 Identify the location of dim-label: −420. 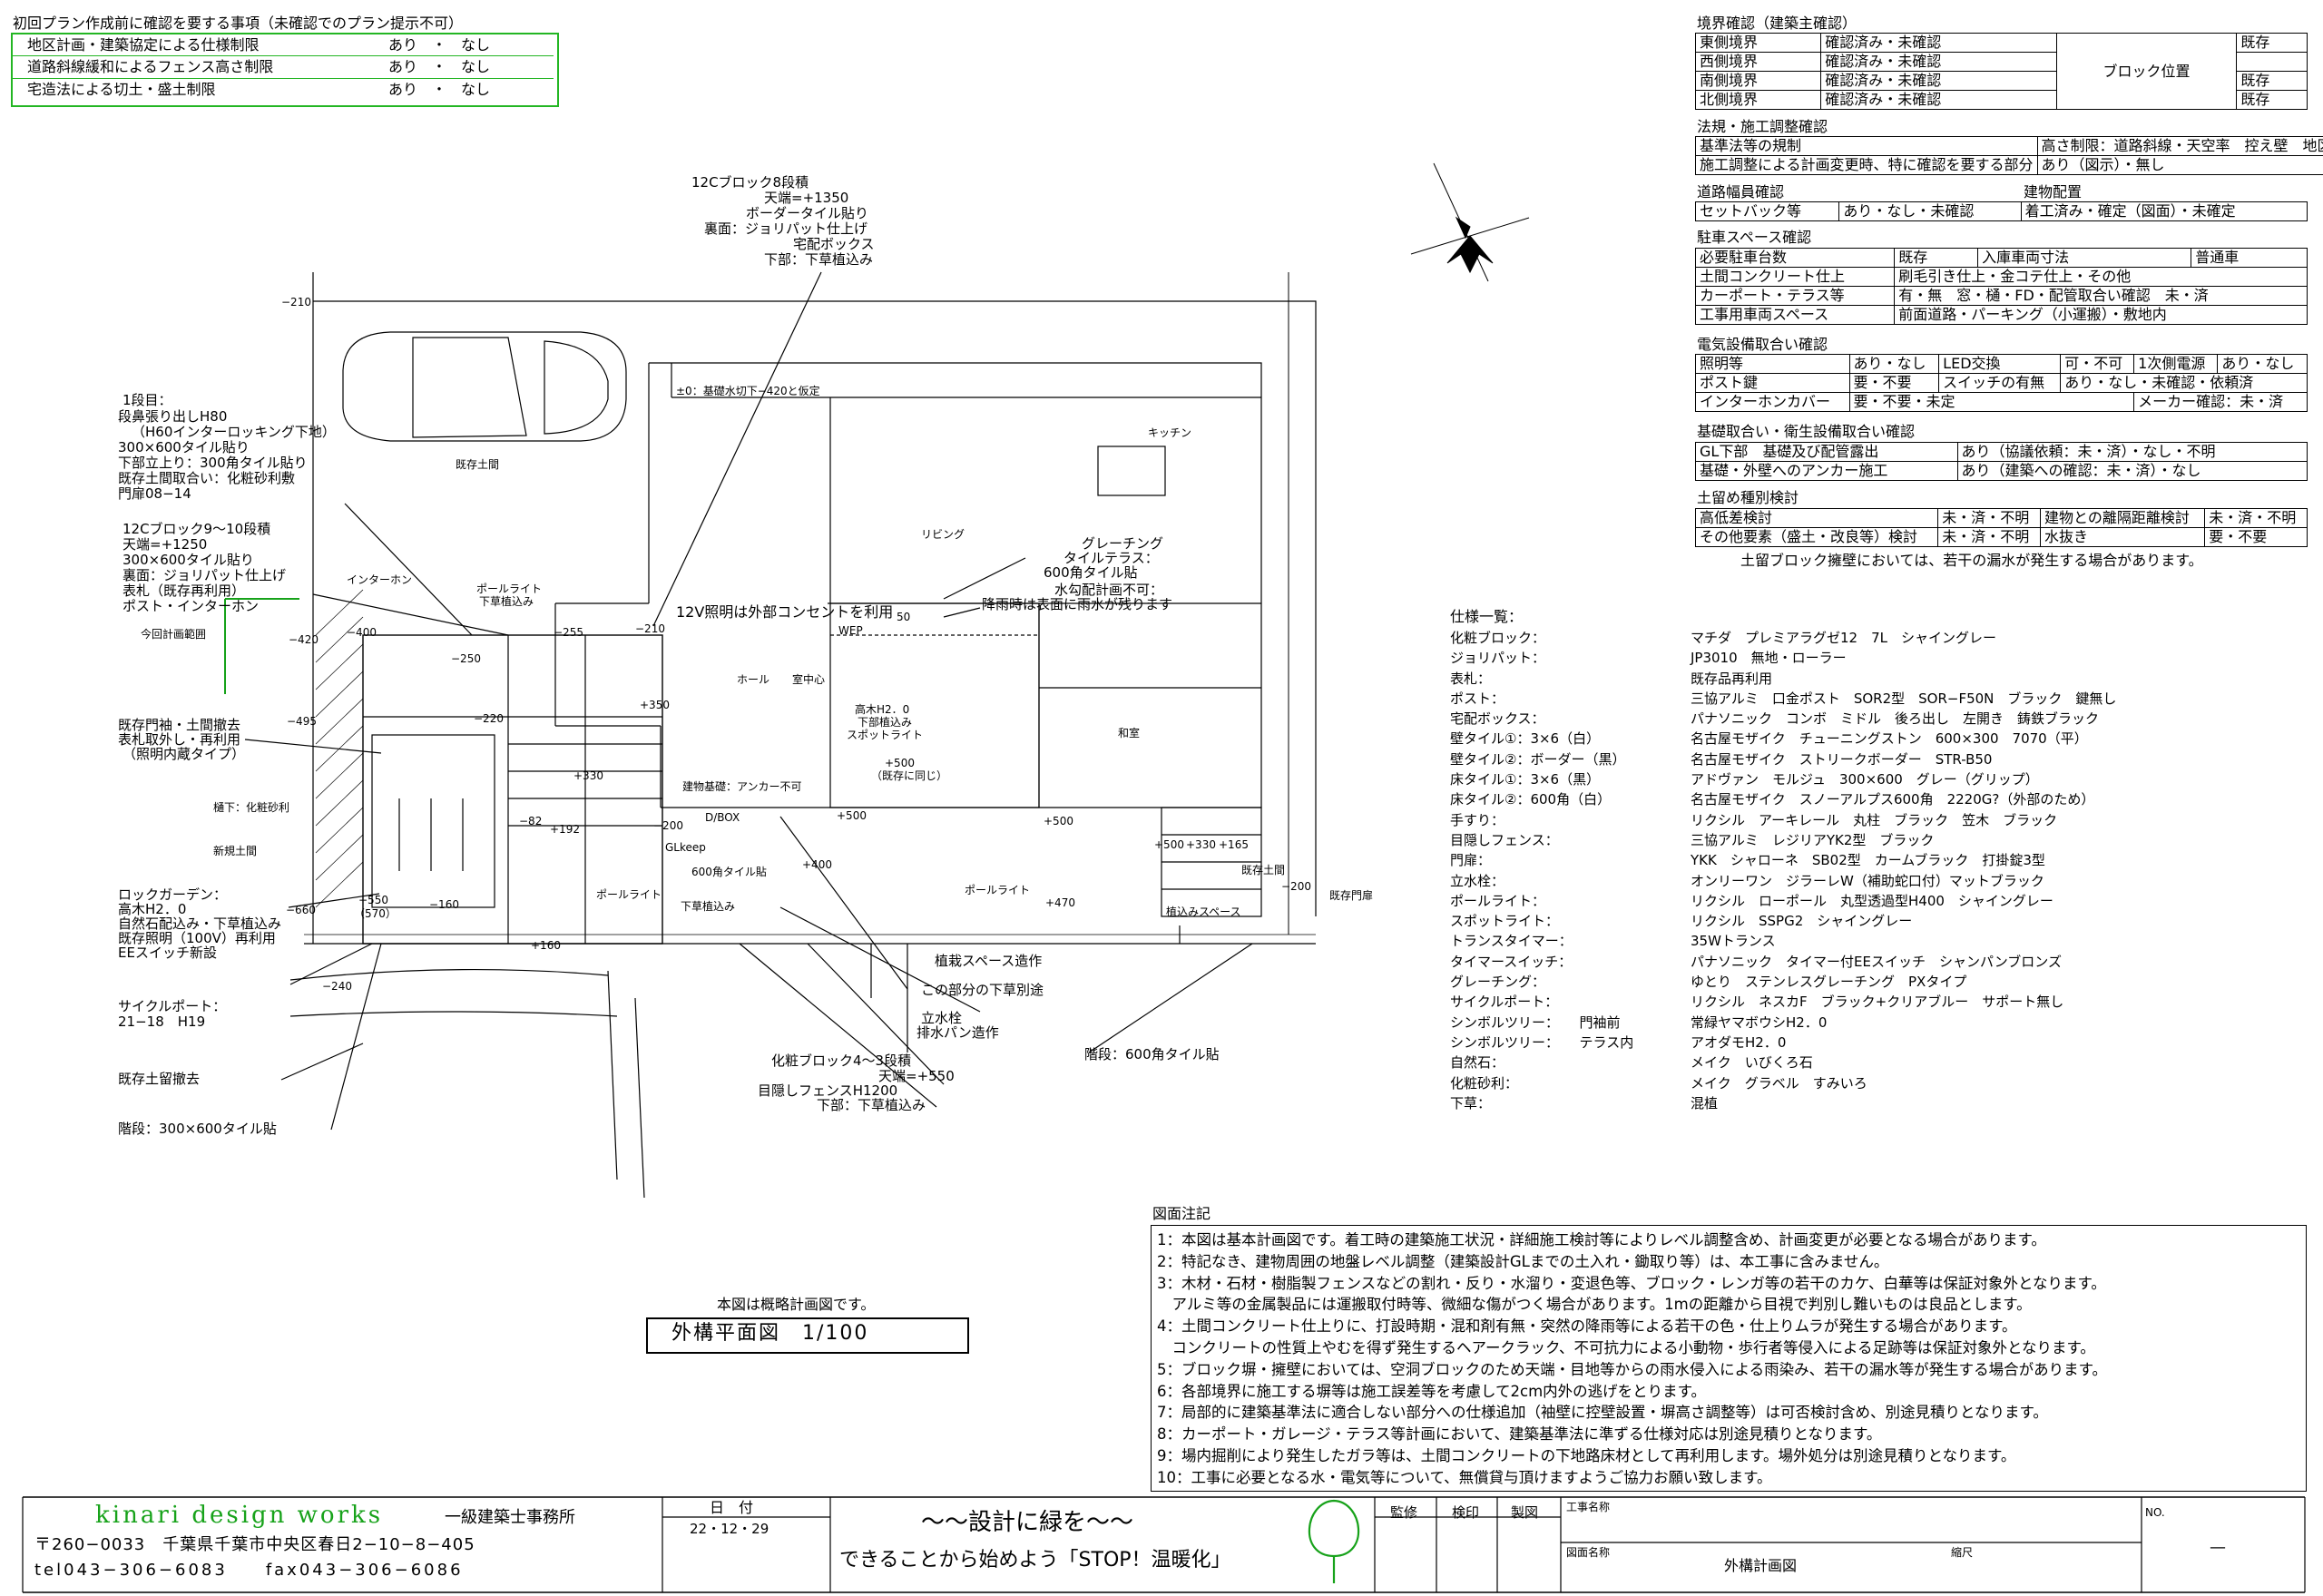
(304, 639).